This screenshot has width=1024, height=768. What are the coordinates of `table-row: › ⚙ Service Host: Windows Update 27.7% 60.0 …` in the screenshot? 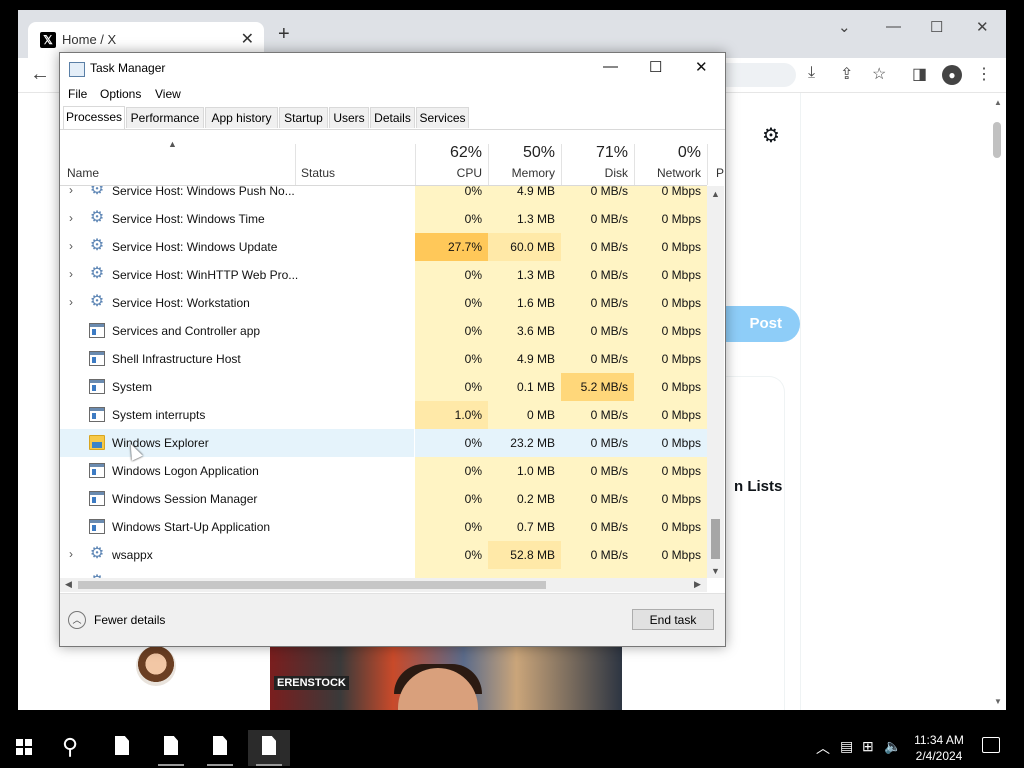 It's located at (383, 247).